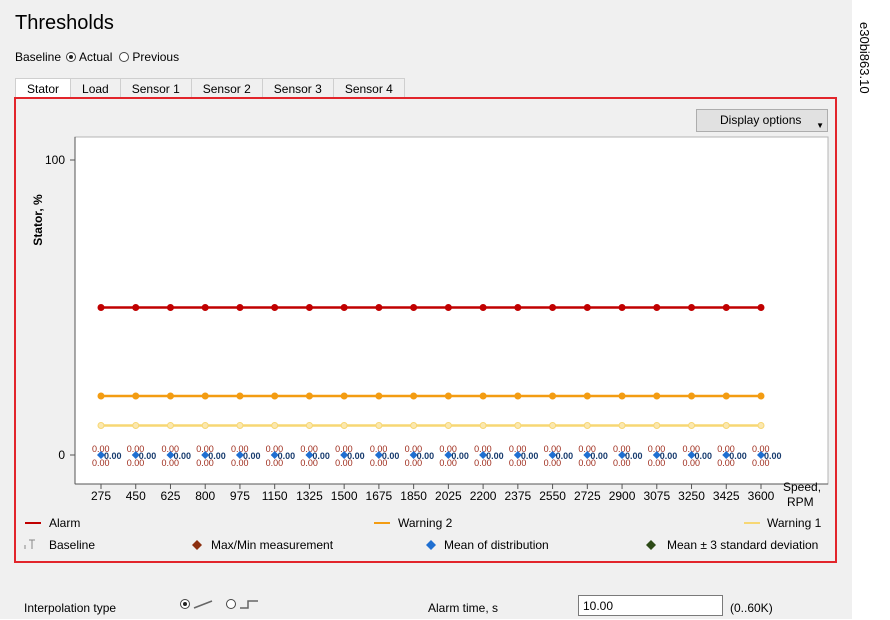 Image resolution: width=890 pixels, height=620 pixels. I want to click on y-tick-label: 0, so click(61, 455).